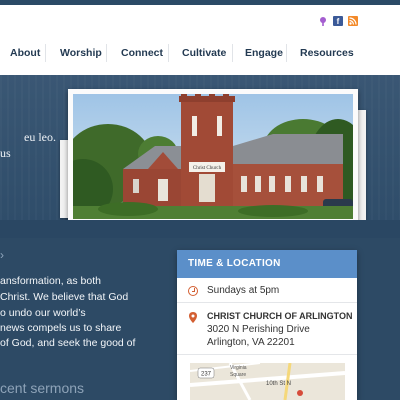 This screenshot has height=400, width=400. Describe the element at coordinates (64, 297) in the screenshot. I see `body-text-line-2: Christ. We believe that God` at that location.